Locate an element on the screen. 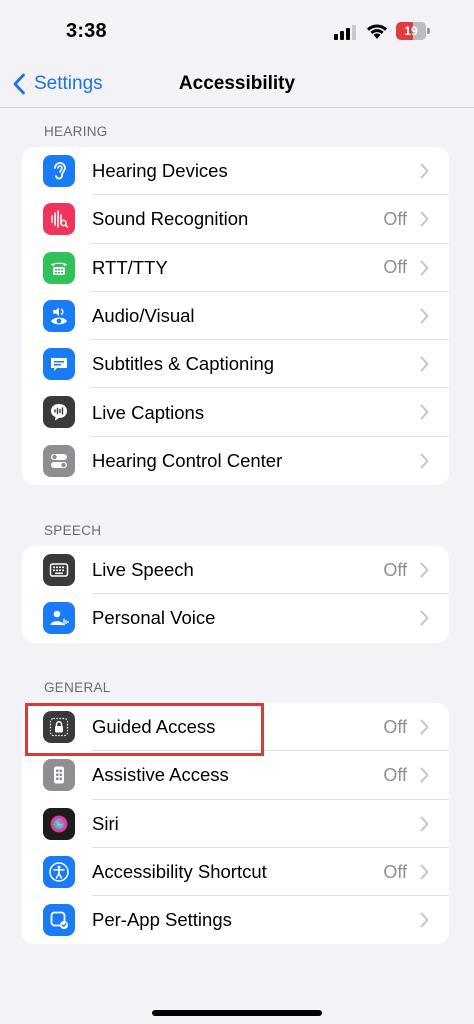 This screenshot has height=1024, width=474. row-audio-visual: Audio/Visual is located at coordinates (235, 316).